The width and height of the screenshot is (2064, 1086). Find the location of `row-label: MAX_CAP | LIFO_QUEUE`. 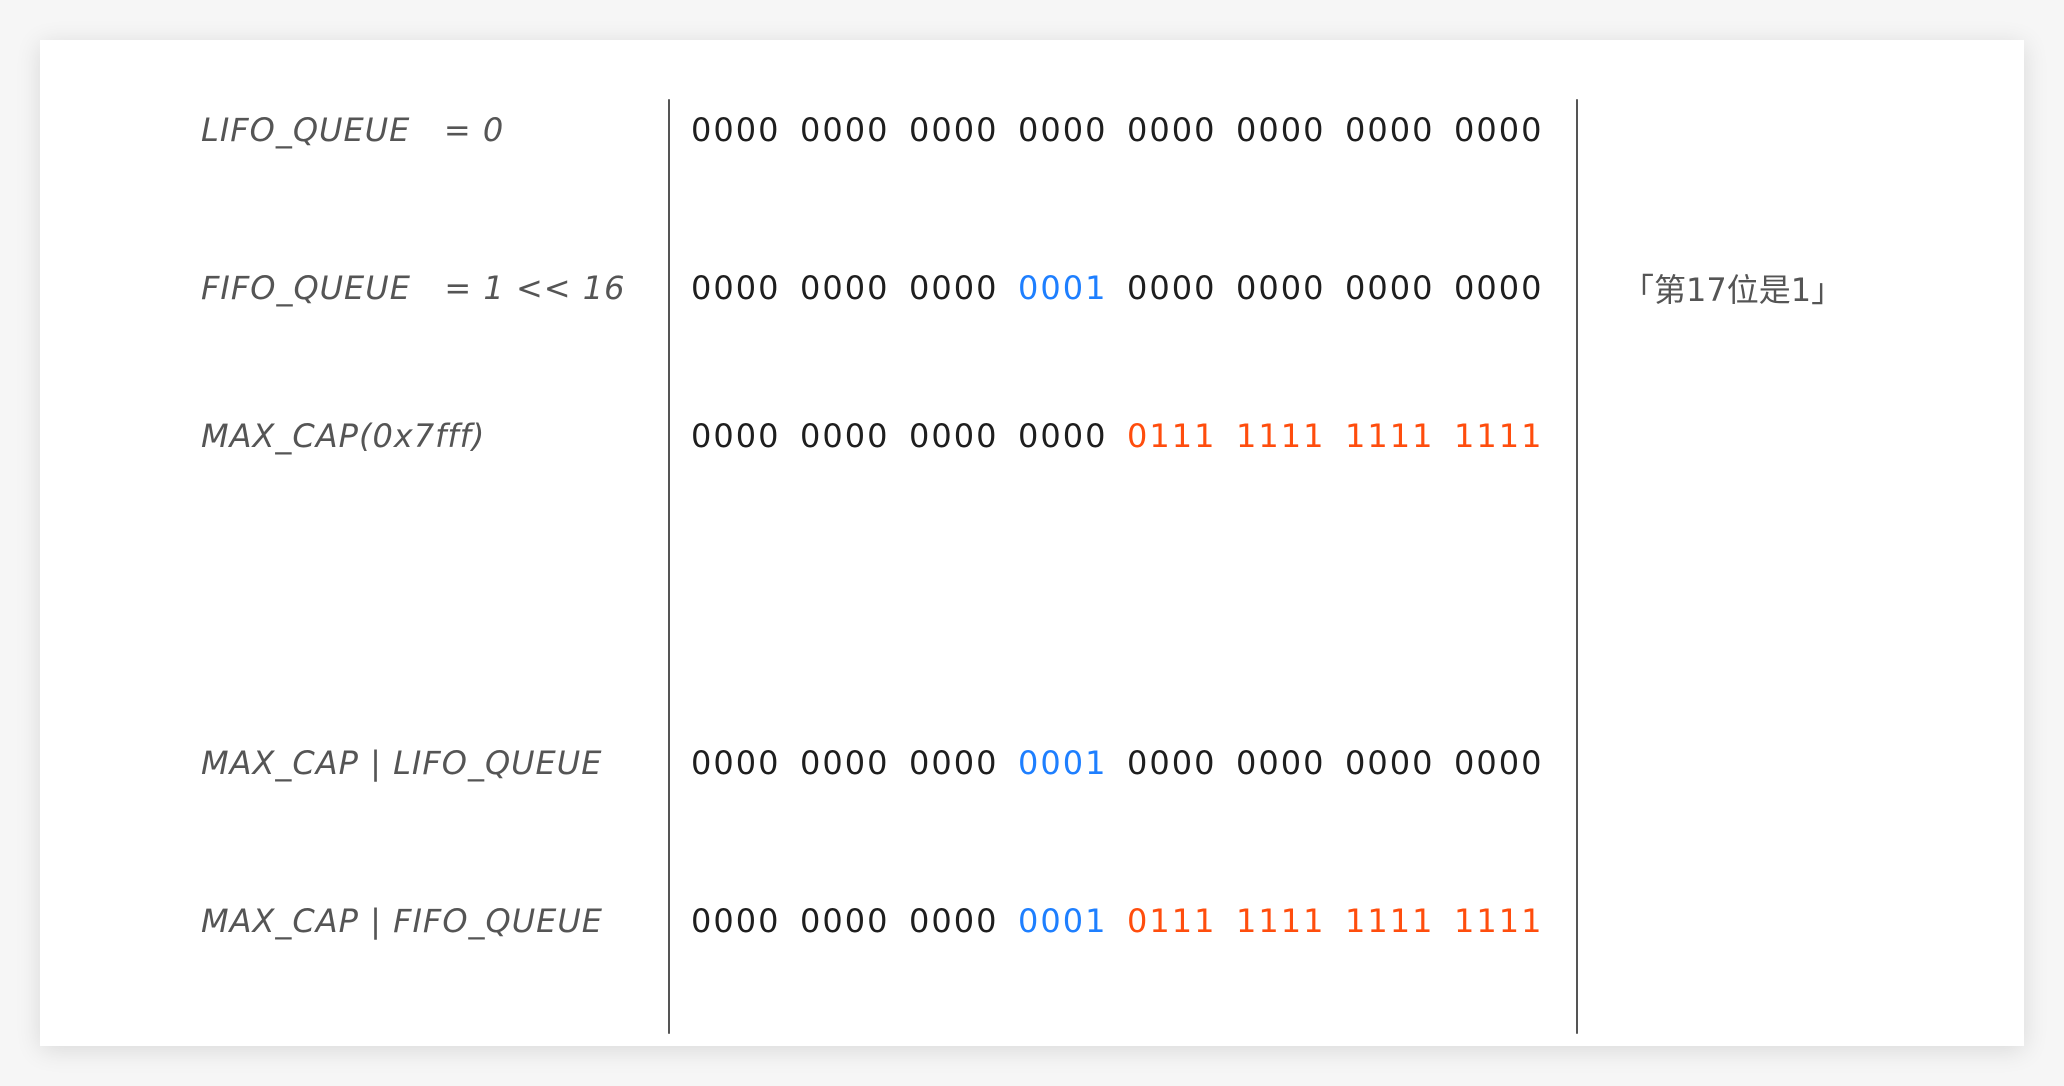

row-label: MAX_CAP | LIFO_QUEUE is located at coordinates (402, 763).